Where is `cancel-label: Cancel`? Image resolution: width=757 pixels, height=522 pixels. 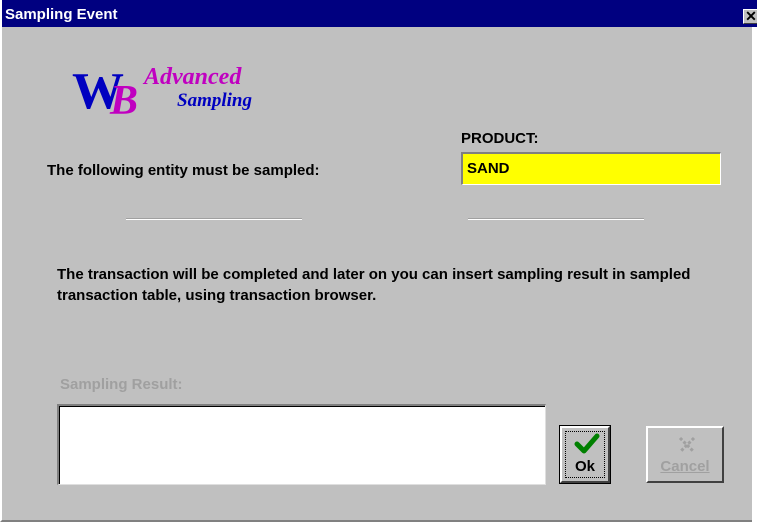
cancel-label: Cancel is located at coordinates (685, 466).